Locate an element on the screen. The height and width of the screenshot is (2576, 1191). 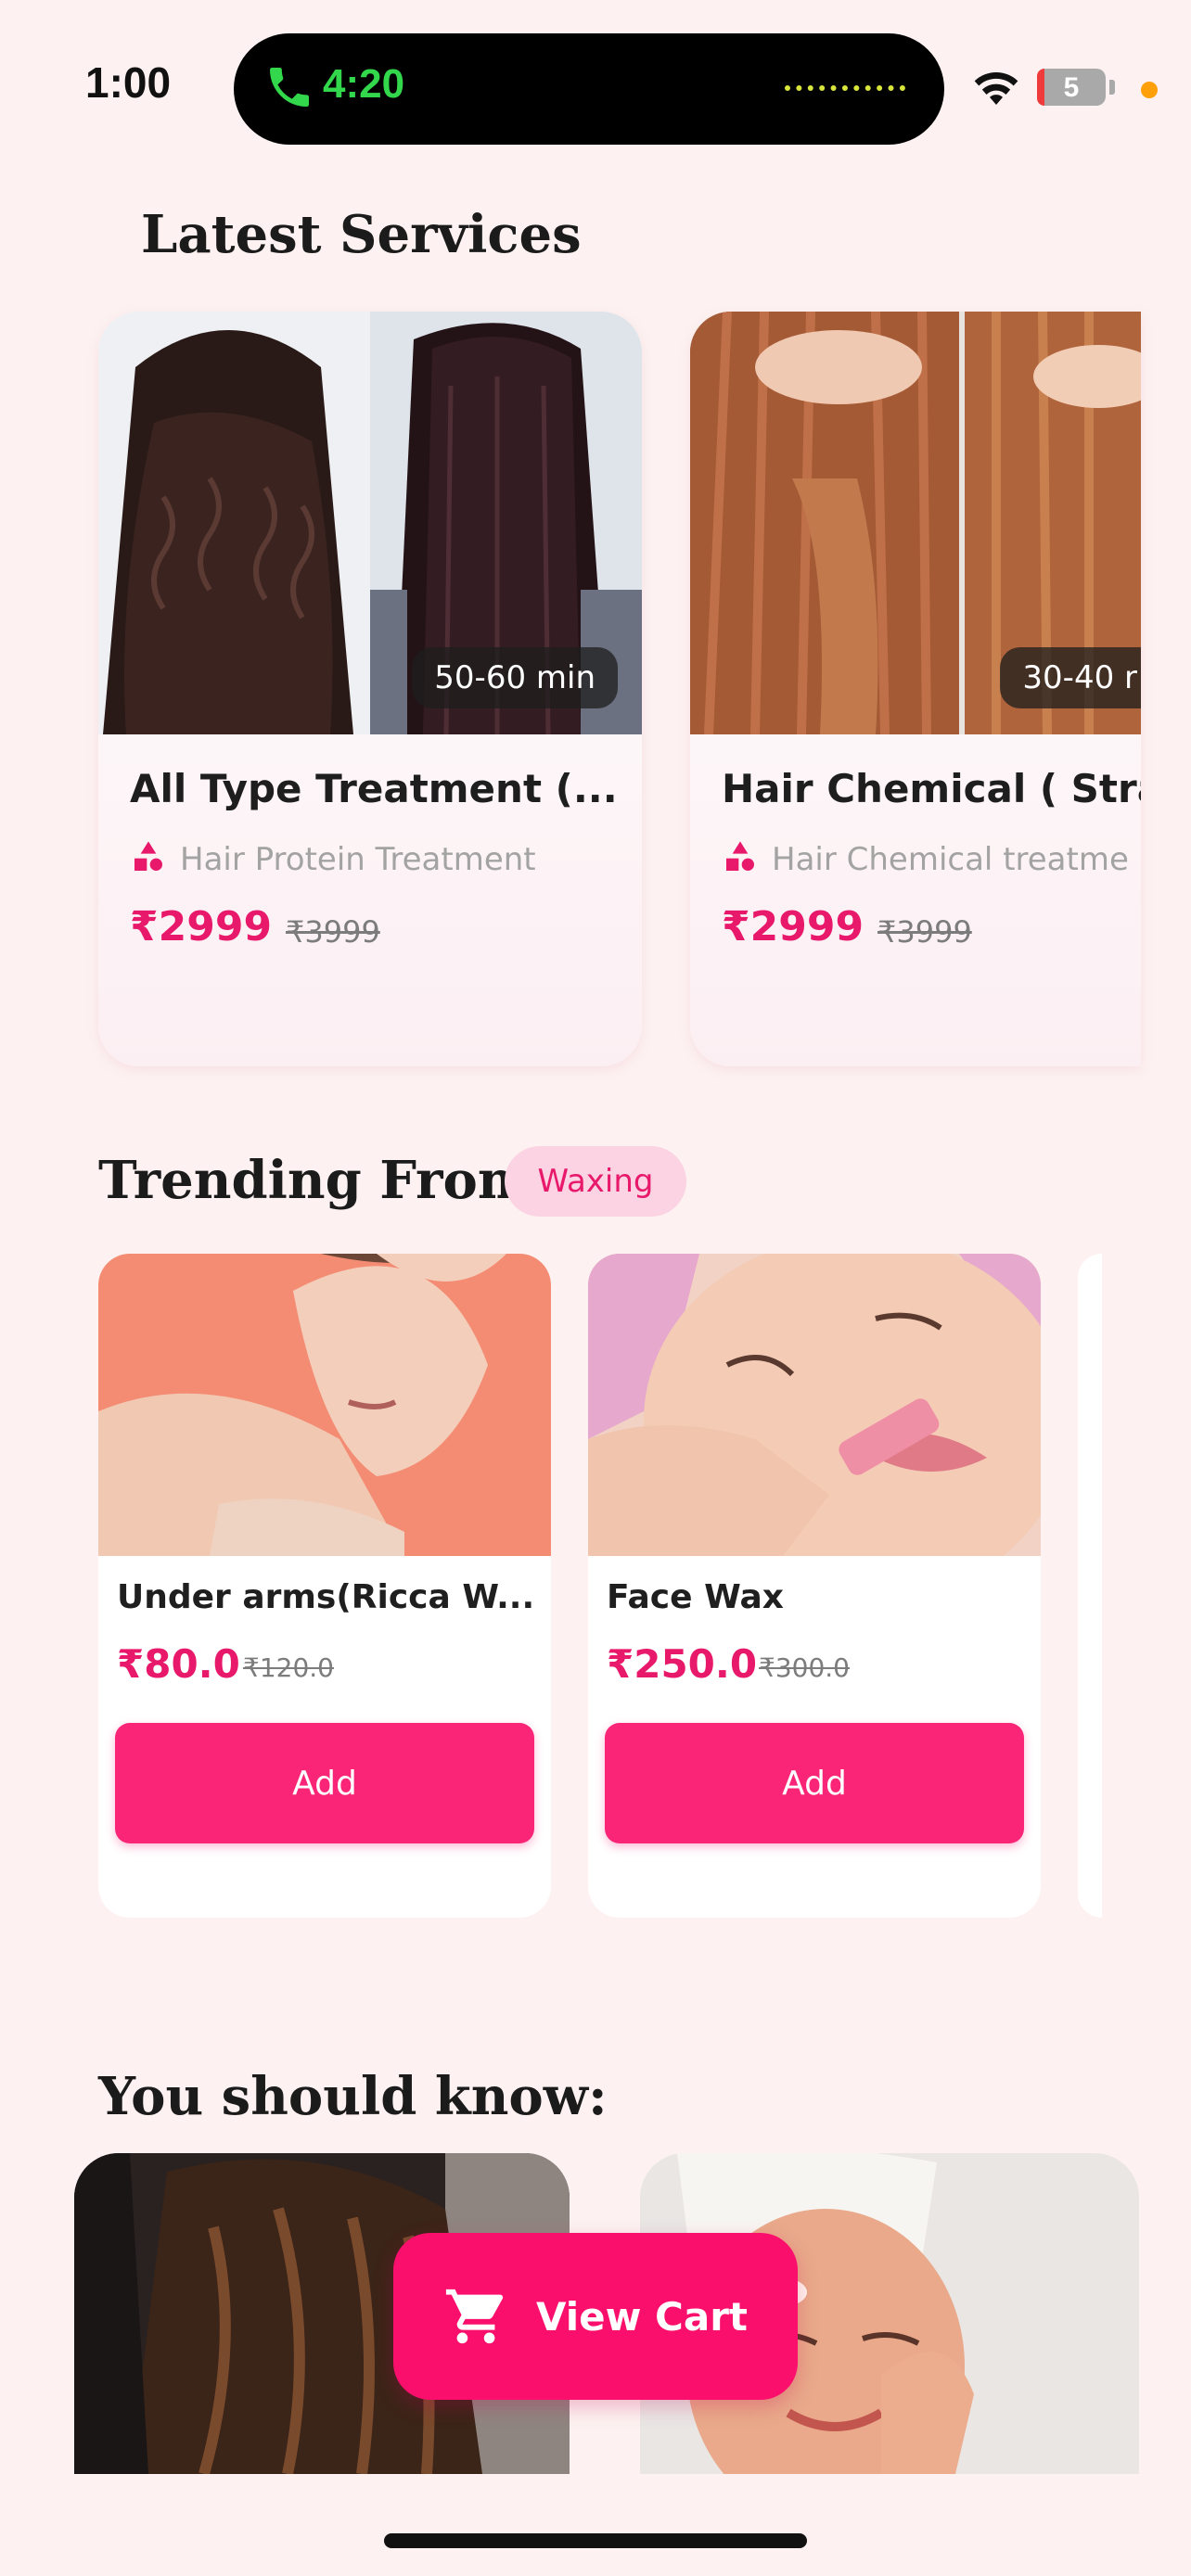
service-title: Hair Chemical ( Strai is located at coordinates (931, 789).